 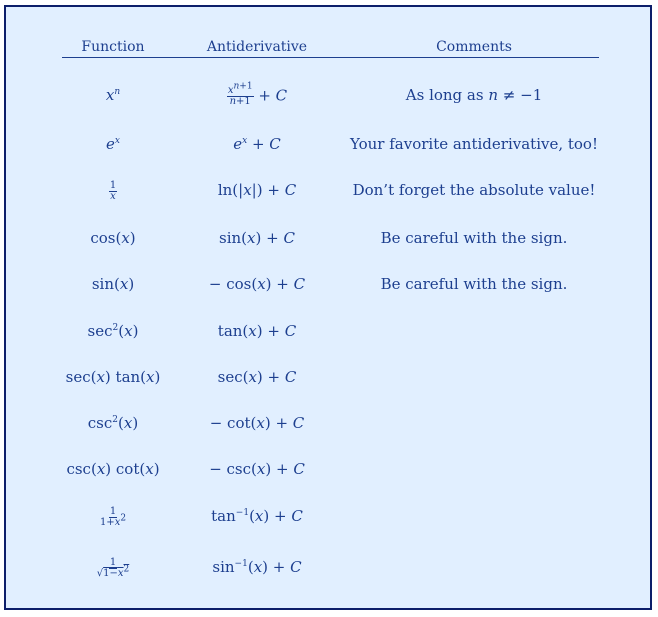 I want to click on function-cell: 1 1+x2, so click(x=113, y=517).